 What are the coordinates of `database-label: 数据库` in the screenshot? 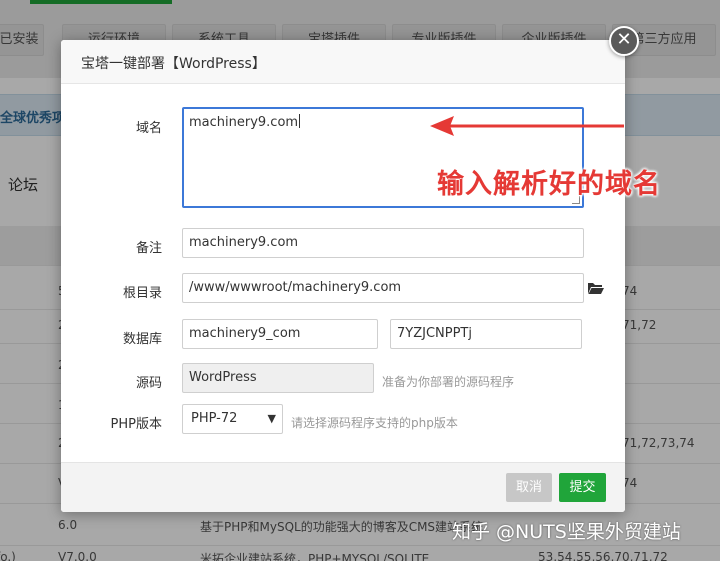 It's located at (142, 339).